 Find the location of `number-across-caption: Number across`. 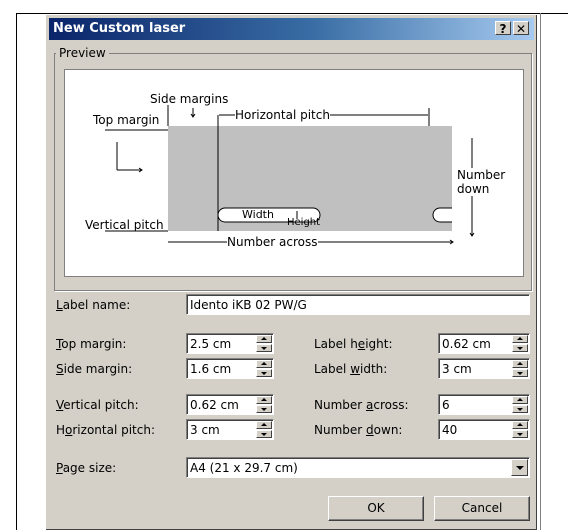

number-across-caption: Number across is located at coordinates (272, 242).